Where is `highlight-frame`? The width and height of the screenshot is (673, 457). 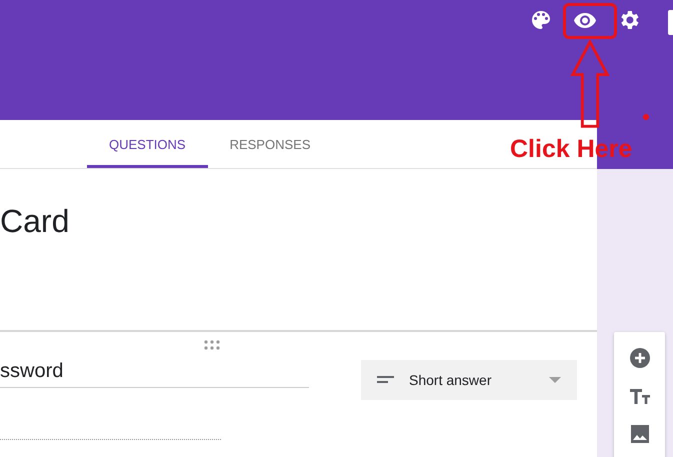 highlight-frame is located at coordinates (590, 21).